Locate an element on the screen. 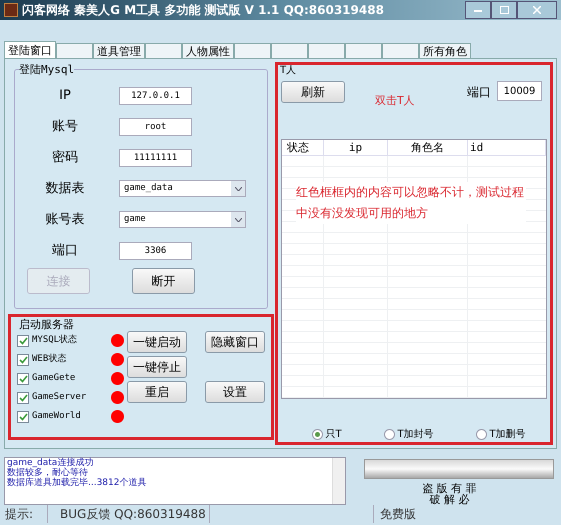 The image size is (561, 525). maximize-icon is located at coordinates (504, 10).